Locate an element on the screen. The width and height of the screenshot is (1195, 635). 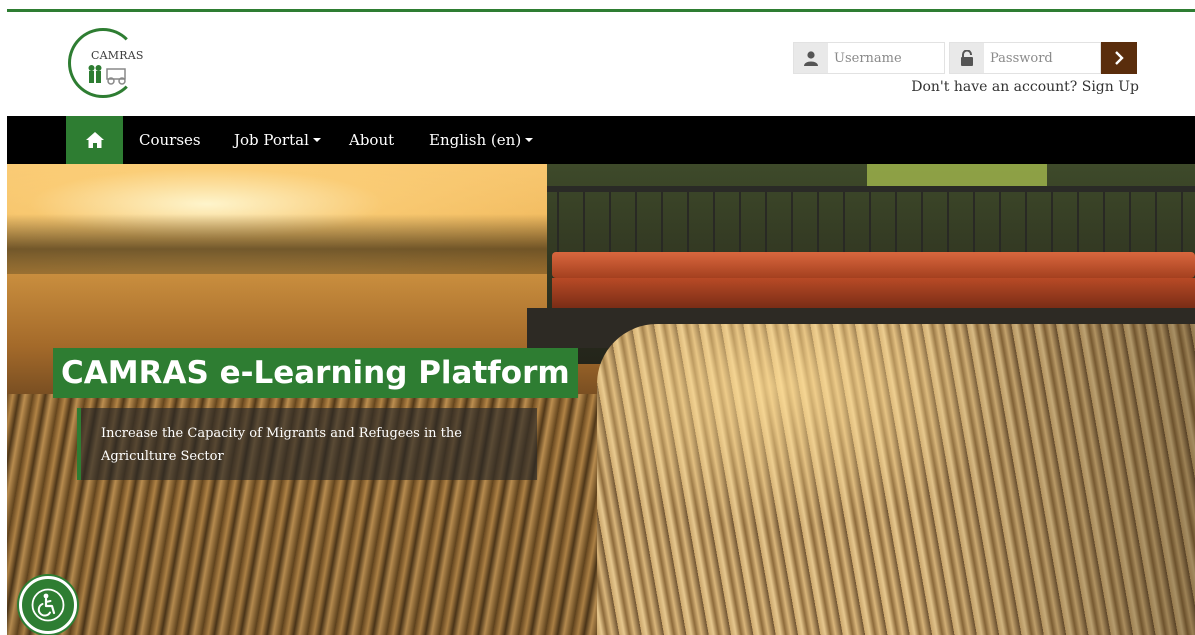
hero-harvester-header is located at coordinates (873, 265).